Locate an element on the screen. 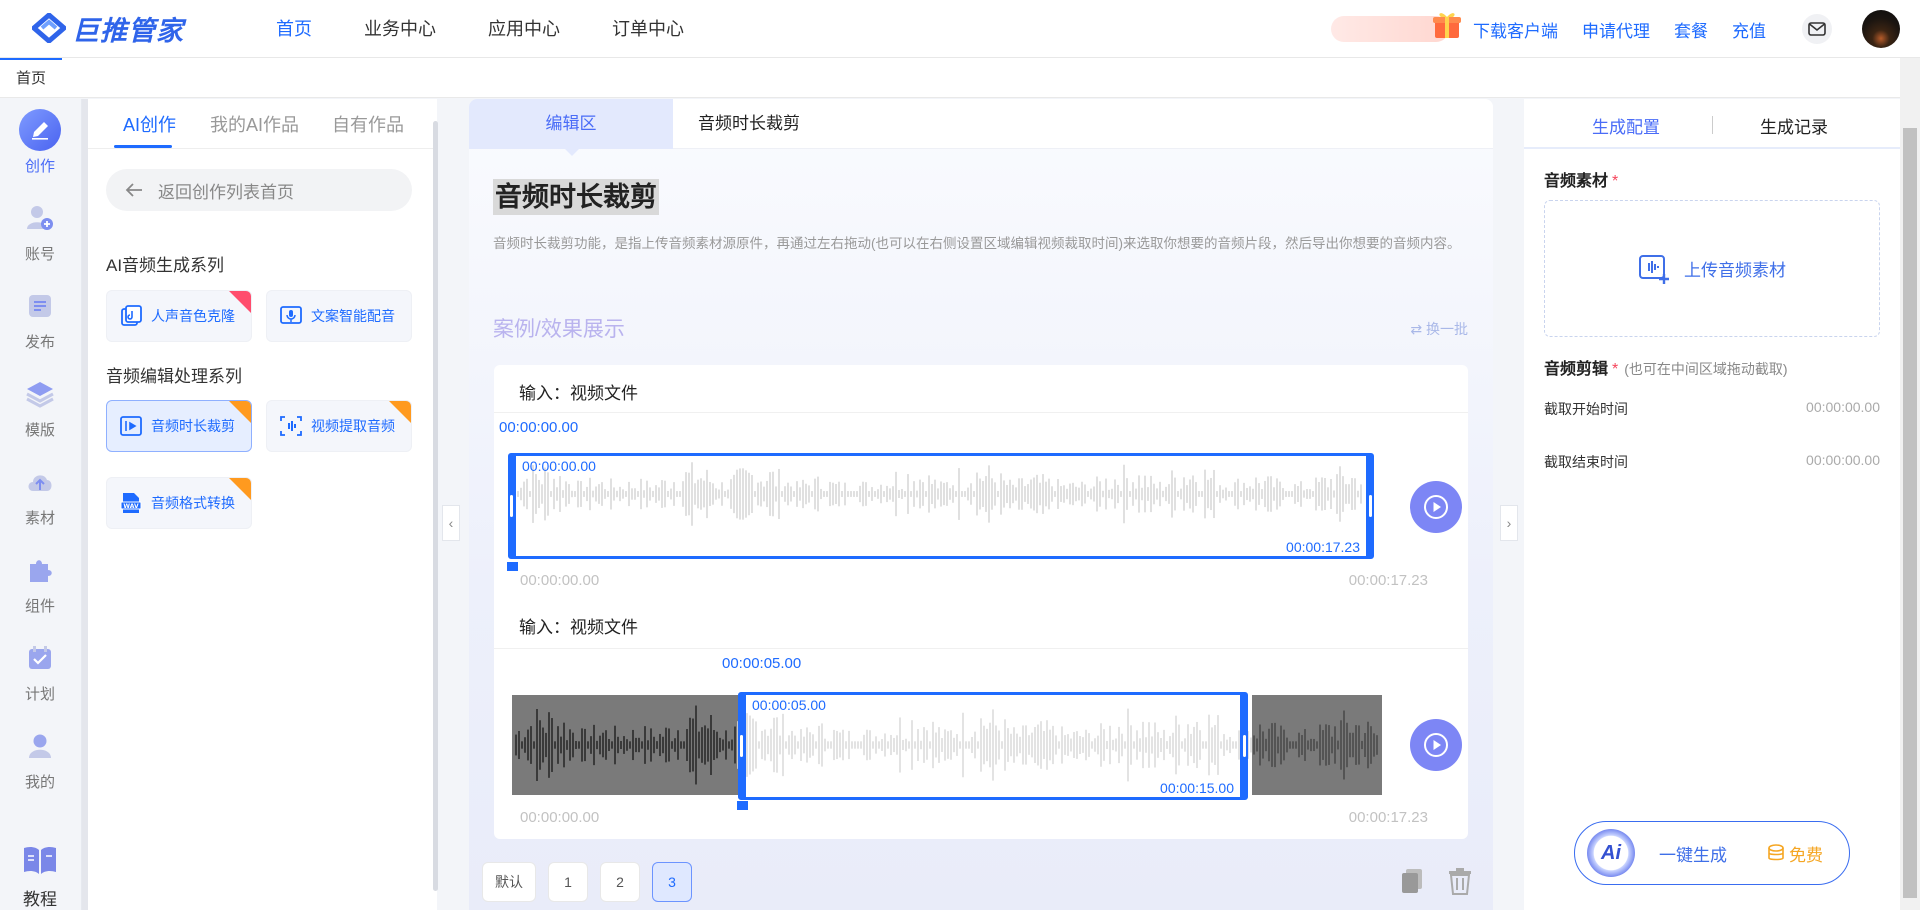 Image resolution: width=1920 pixels, height=910 pixels. promo-banner is located at coordinates (1396, 27).